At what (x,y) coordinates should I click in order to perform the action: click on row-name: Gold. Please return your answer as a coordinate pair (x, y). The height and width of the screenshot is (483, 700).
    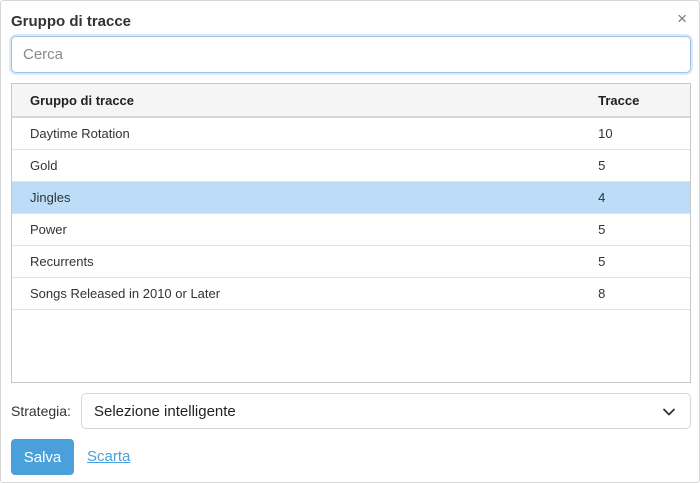
    Looking at the image, I should click on (44, 165).